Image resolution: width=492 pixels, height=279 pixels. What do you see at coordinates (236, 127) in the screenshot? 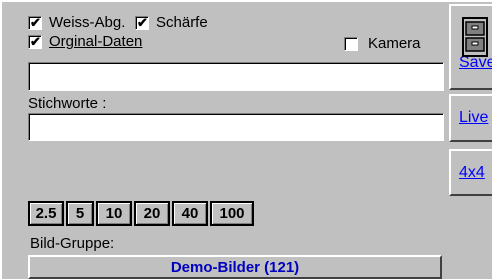
I see `stichworte-input` at bounding box center [236, 127].